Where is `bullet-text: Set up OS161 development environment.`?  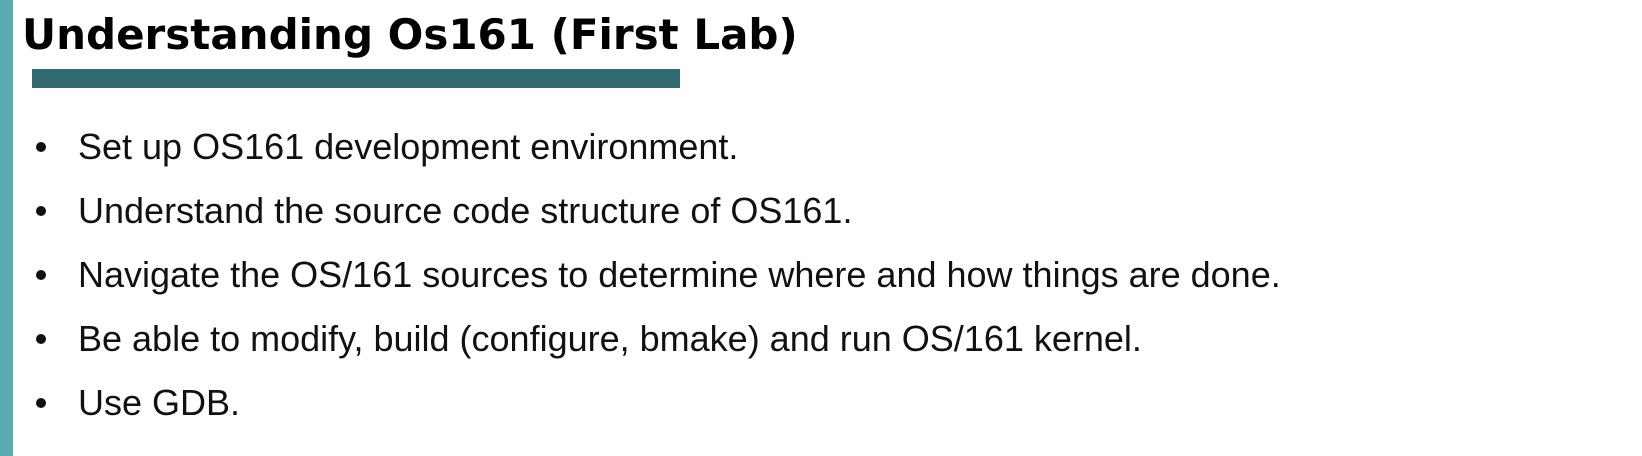 bullet-text: Set up OS161 development environment. is located at coordinates (408, 146).